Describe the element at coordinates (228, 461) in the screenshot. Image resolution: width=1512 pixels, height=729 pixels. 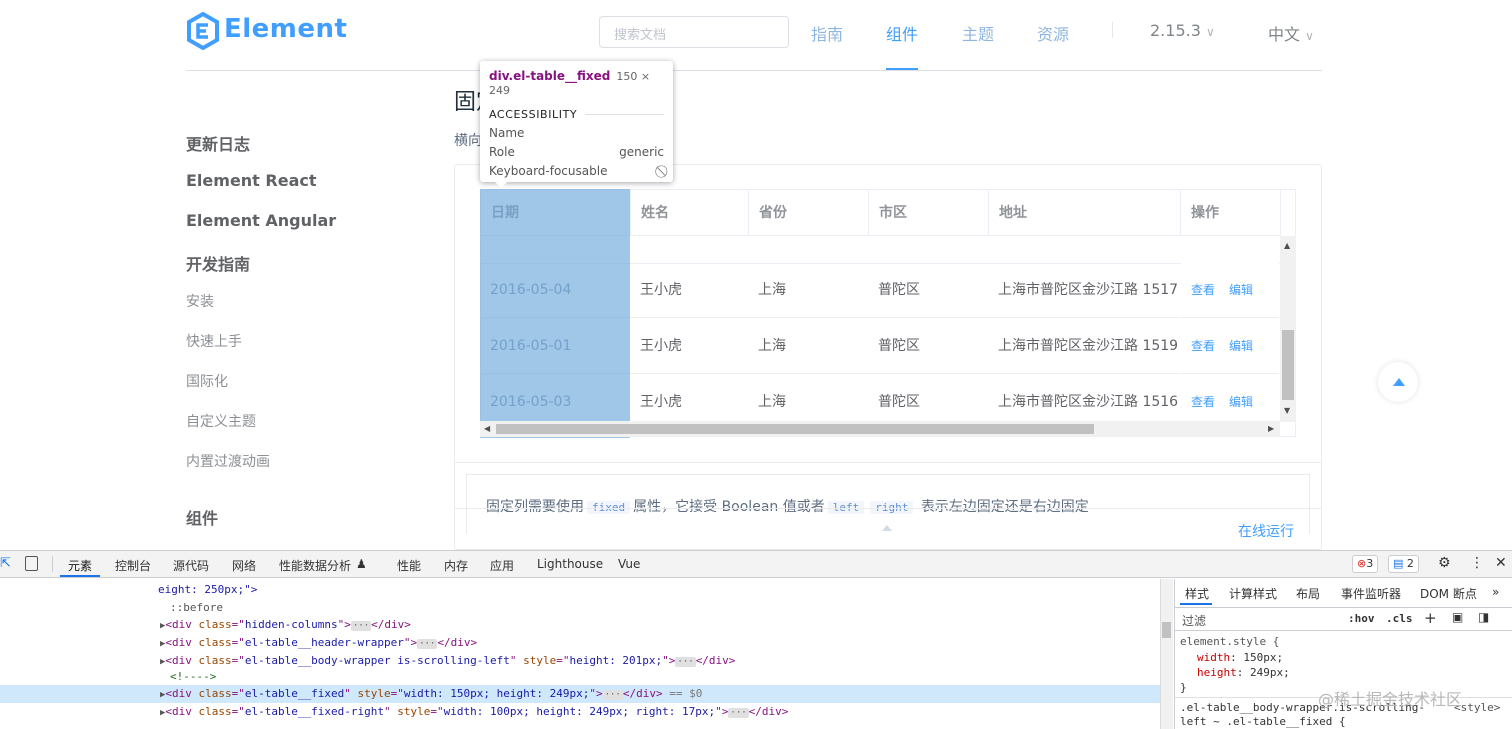
I see `sidebar-item-transition: 内置过渡动画` at that location.